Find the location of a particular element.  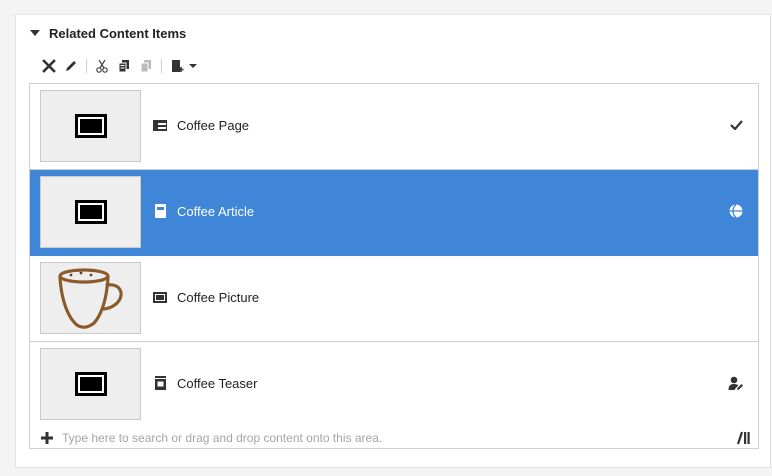

picture-icon is located at coordinates (160, 297).